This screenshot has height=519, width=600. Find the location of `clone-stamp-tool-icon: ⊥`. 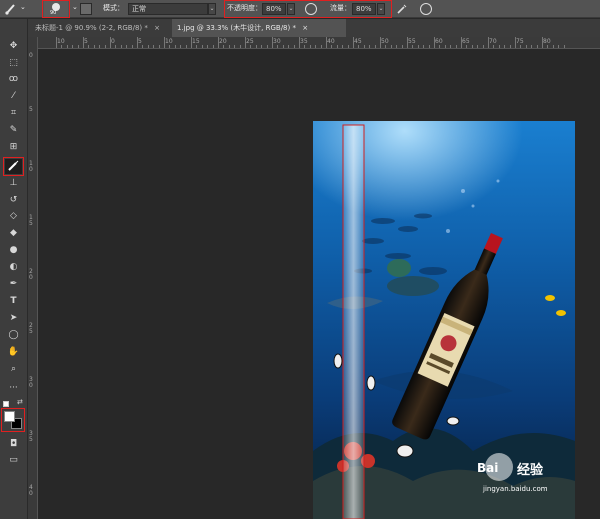

clone-stamp-tool-icon: ⊥ is located at coordinates (13, 183).